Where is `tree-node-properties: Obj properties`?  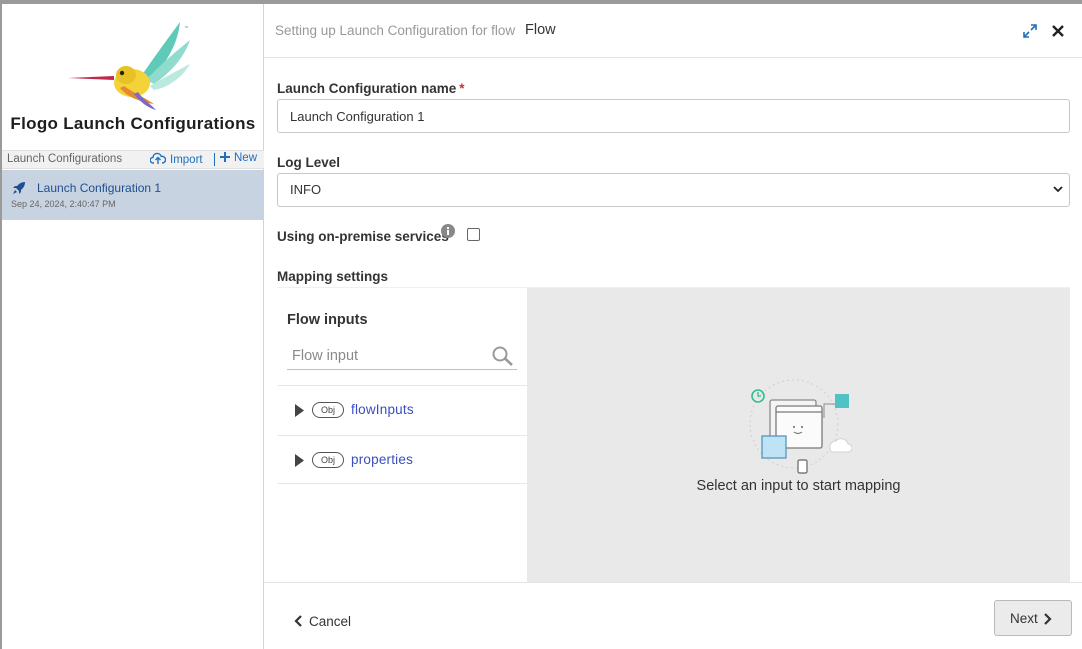 tree-node-properties: Obj properties is located at coordinates (402, 459).